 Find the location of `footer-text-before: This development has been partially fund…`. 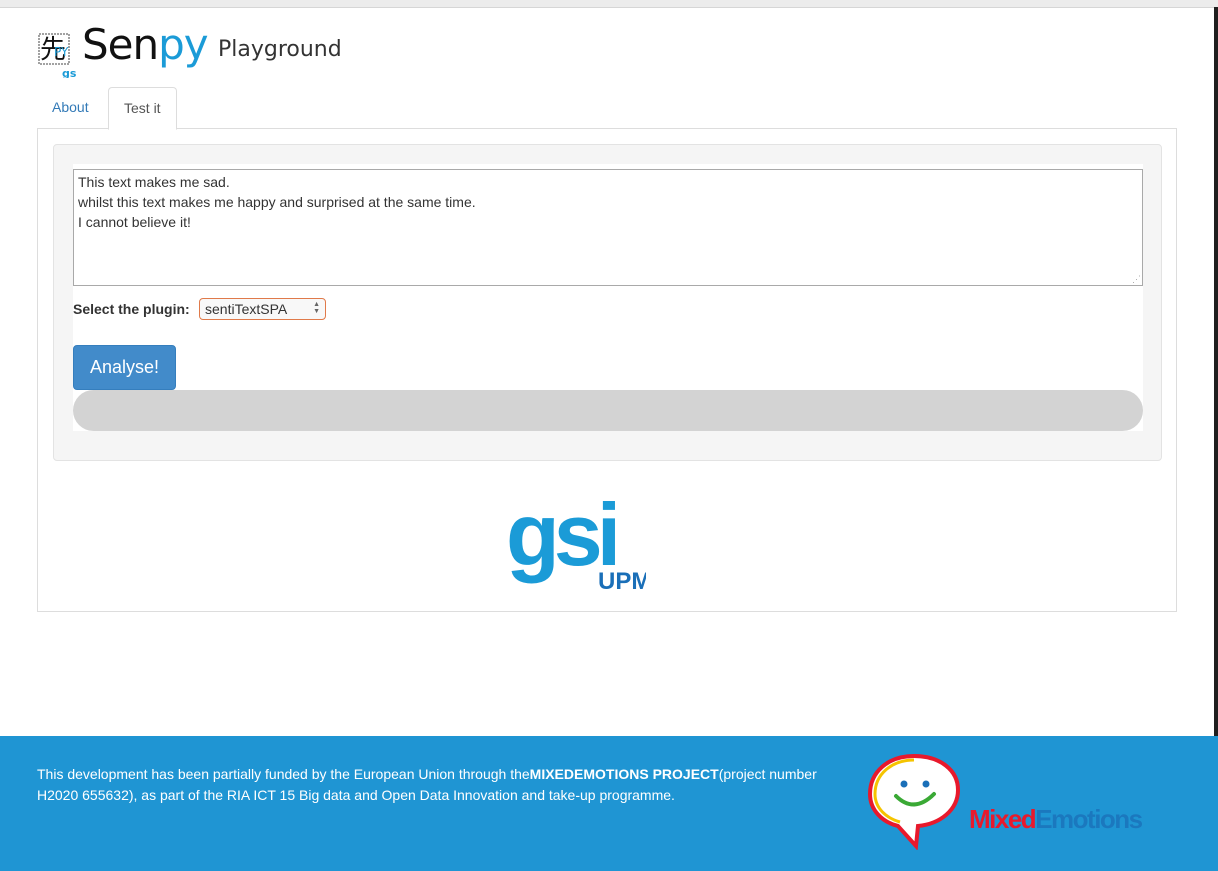

footer-text-before: This development has been partially fund… is located at coordinates (283, 774).